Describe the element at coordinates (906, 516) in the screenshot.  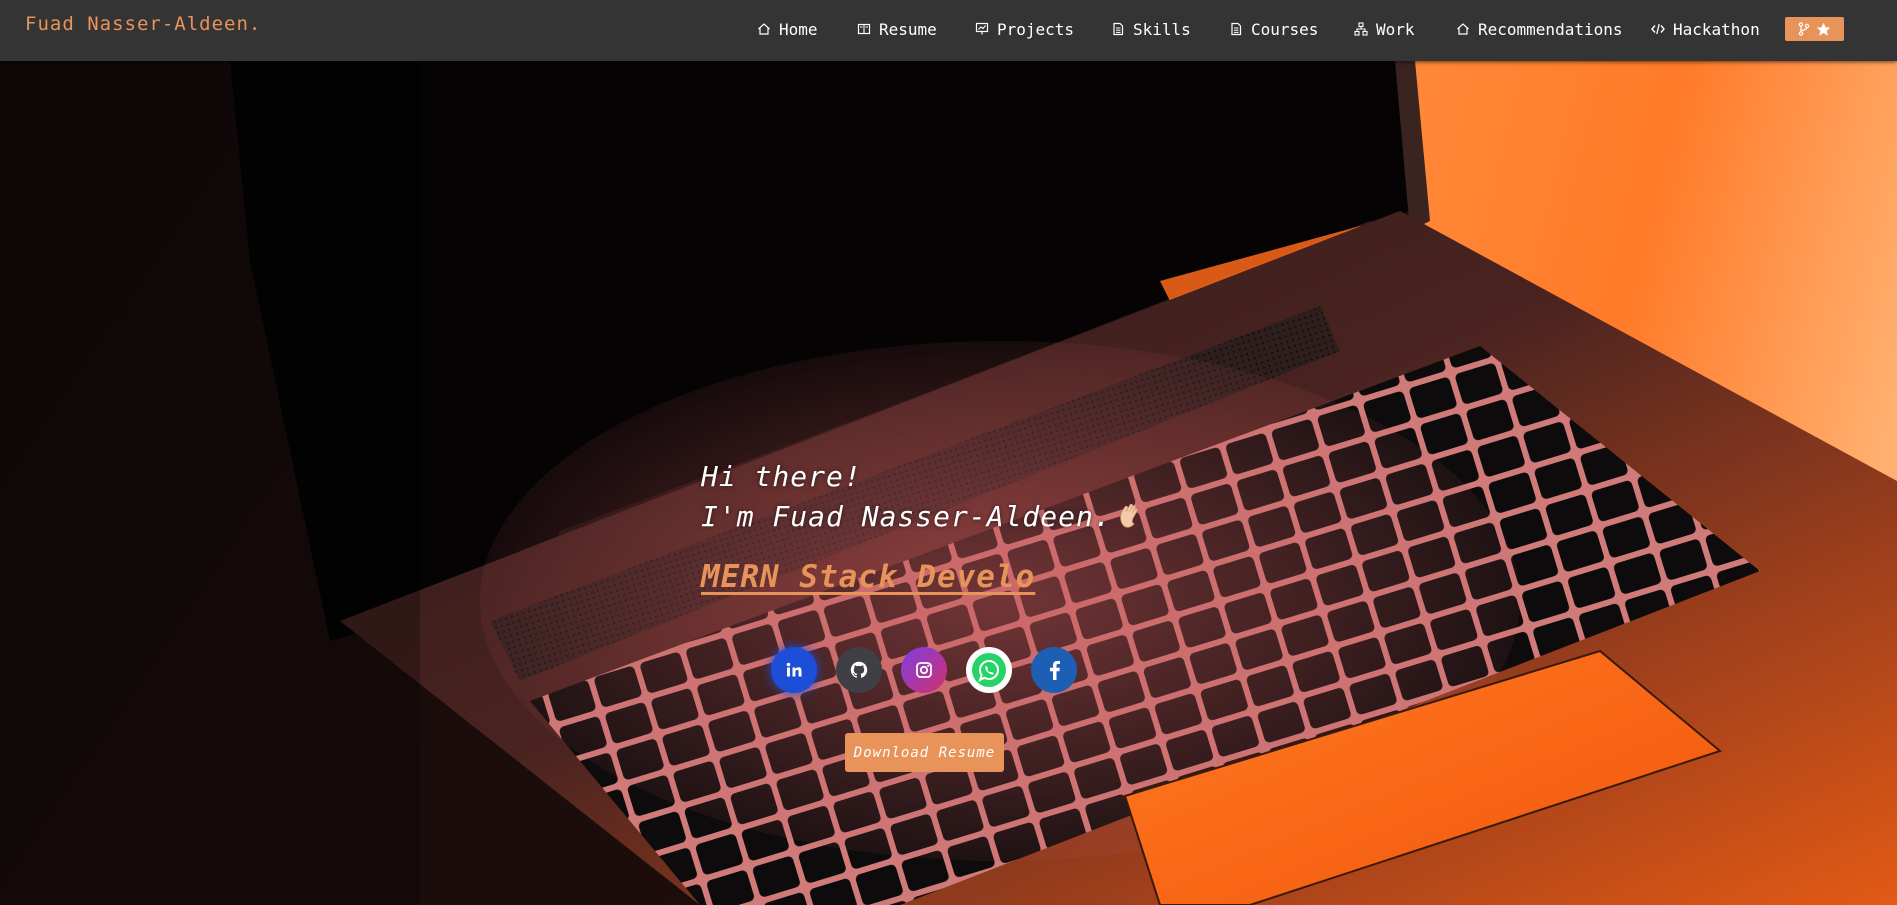
I see `greeting-line-2: I'm Fuad Nasser-Aldeen.` at that location.